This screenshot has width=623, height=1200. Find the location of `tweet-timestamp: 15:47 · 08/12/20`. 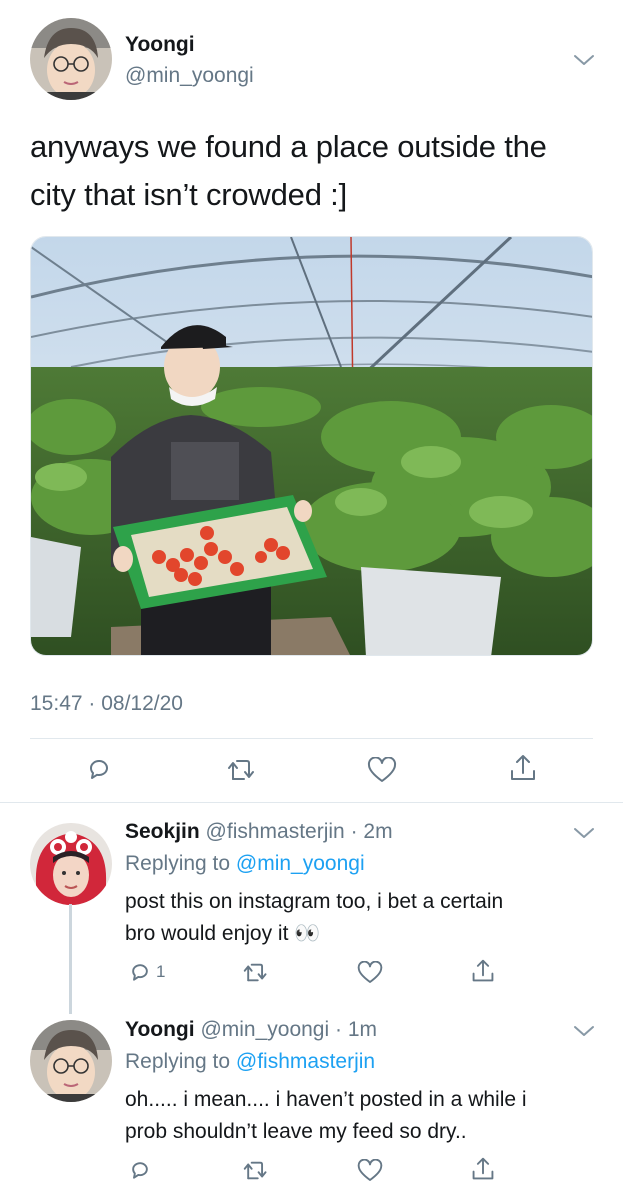

tweet-timestamp: 15:47 · 08/12/20 is located at coordinates (106, 704).